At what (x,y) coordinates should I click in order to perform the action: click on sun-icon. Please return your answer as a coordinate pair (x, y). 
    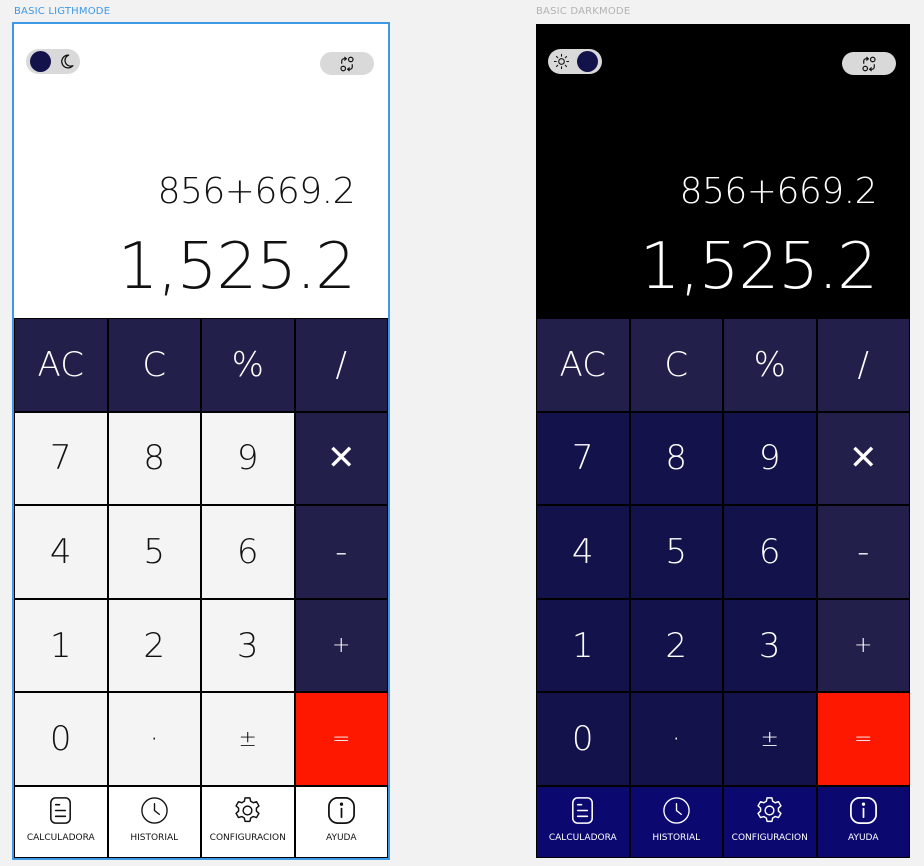
    Looking at the image, I should click on (561, 61).